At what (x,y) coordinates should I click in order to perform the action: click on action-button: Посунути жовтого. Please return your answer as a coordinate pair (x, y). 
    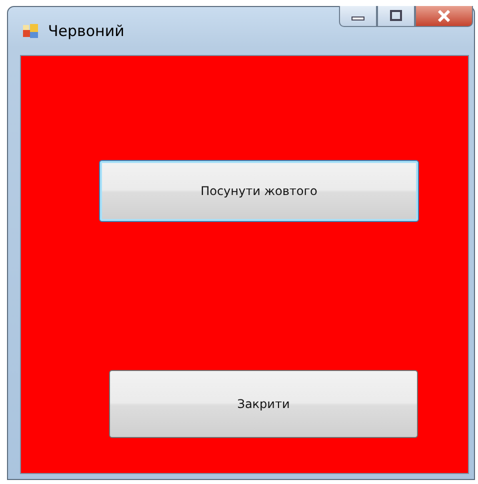
    Looking at the image, I should click on (259, 191).